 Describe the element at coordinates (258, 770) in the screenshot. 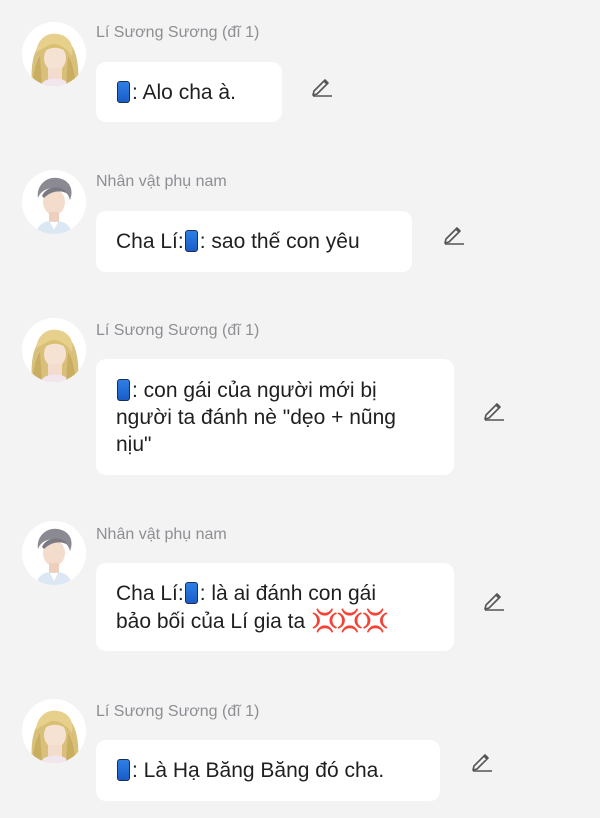

I see `message-text-content: : Là Hạ Băng Băng đó cha.` at that location.